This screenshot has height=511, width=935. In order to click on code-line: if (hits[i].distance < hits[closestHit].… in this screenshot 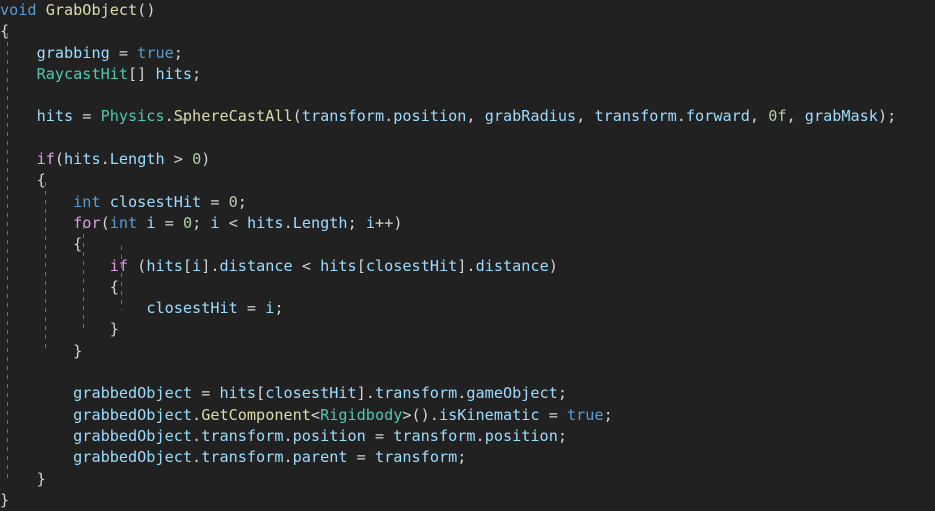, I will do `click(467, 266)`.